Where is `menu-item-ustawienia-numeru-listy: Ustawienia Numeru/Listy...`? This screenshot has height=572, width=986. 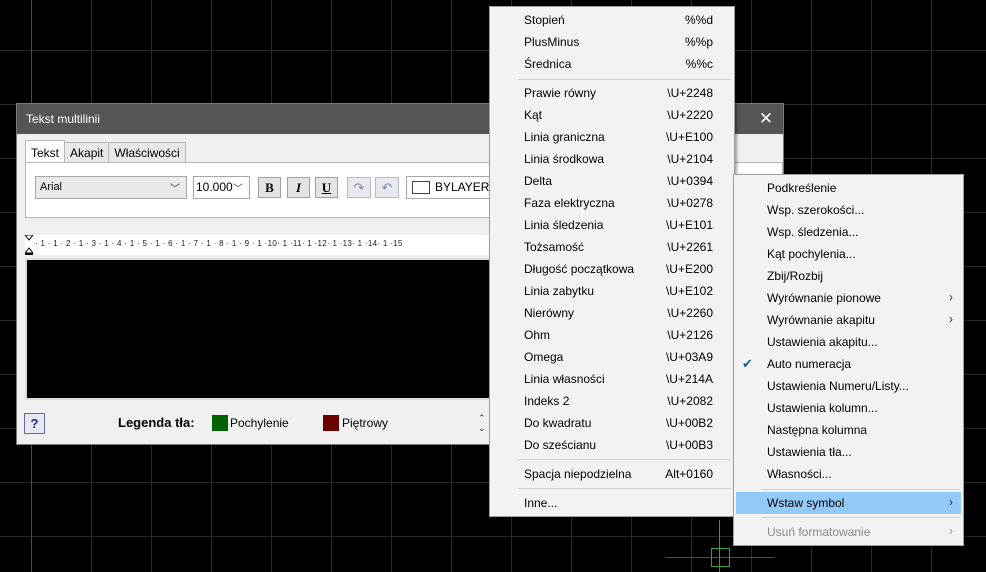 menu-item-ustawienia-numeru-listy: Ustawienia Numeru/Listy... is located at coordinates (848, 386).